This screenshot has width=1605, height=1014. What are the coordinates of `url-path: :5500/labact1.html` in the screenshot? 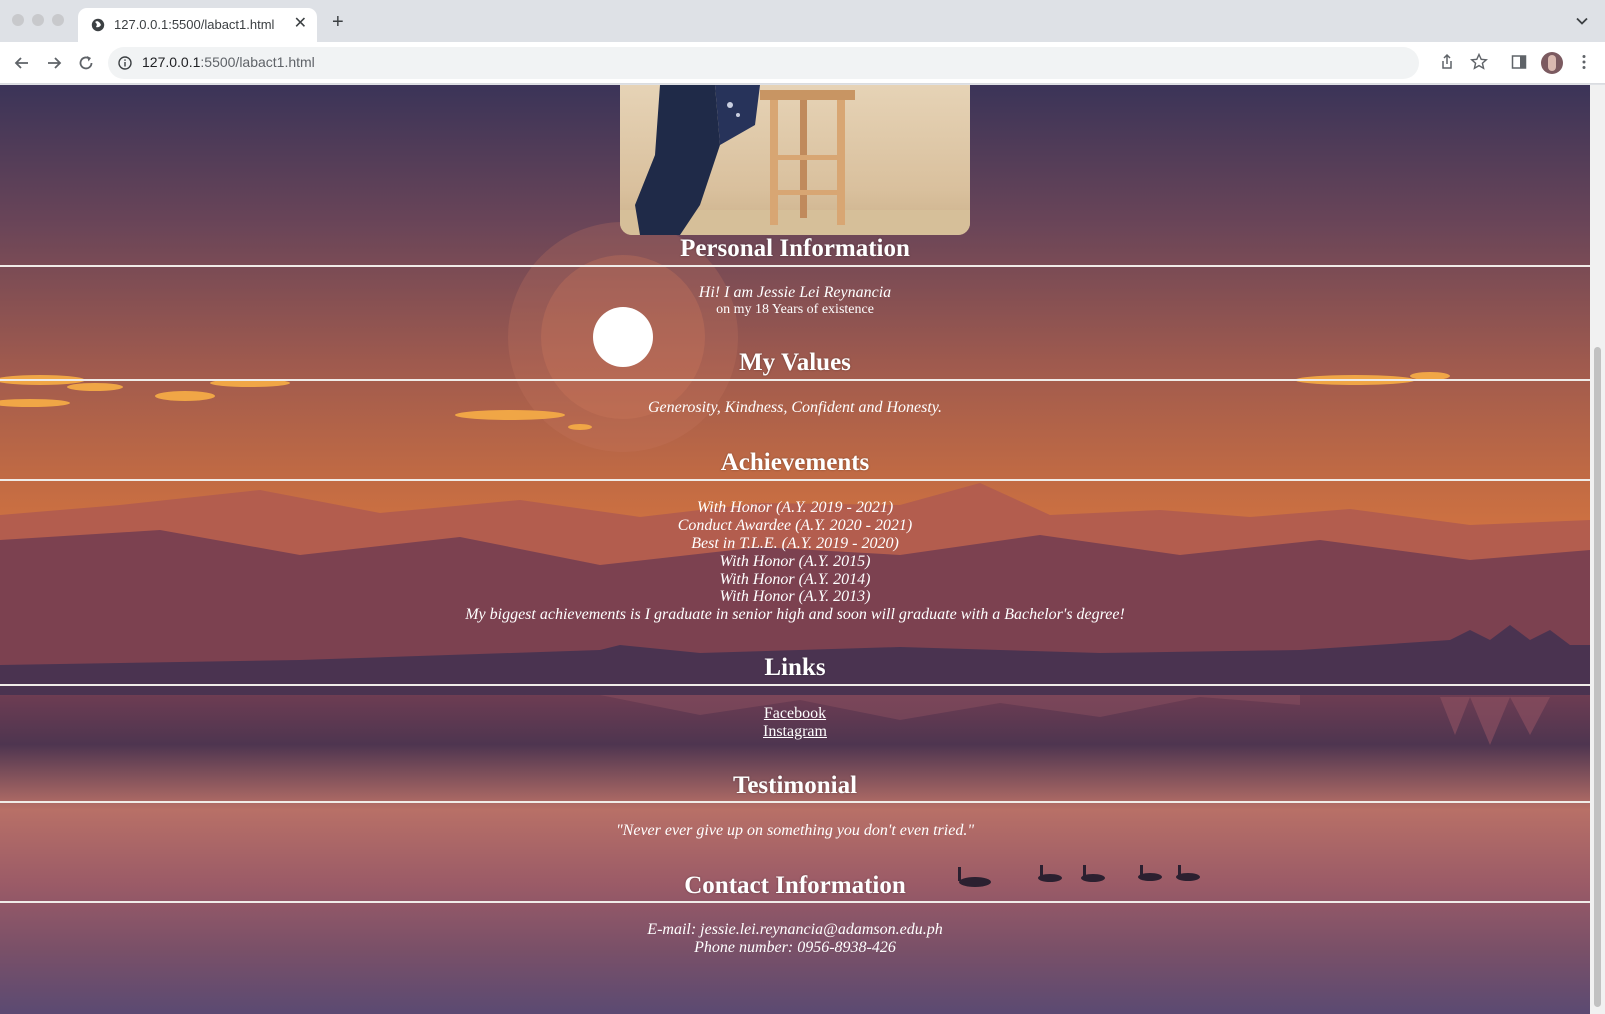 It's located at (257, 62).